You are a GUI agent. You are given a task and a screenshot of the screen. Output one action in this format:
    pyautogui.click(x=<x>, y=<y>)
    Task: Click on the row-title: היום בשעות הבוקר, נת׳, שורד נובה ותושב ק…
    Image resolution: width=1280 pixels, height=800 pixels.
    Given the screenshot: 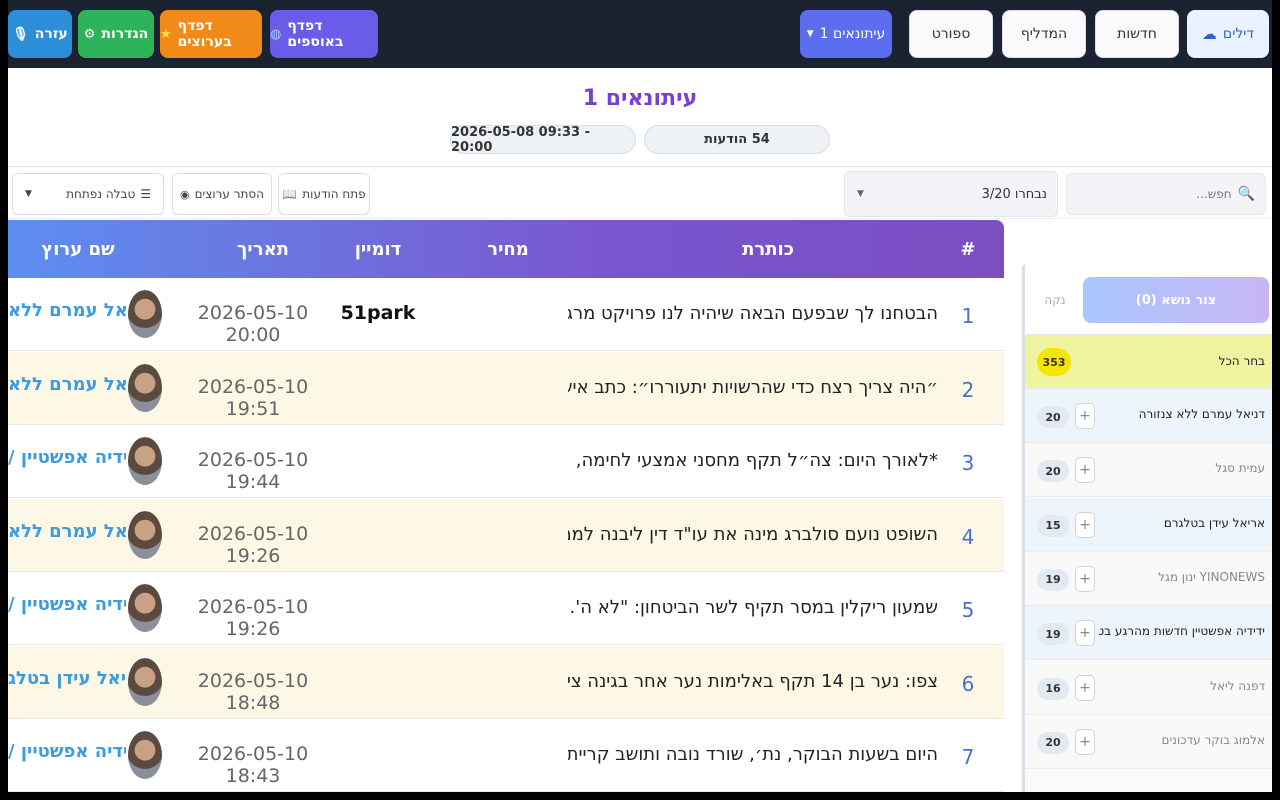 What is the action you would take?
    pyautogui.click(x=753, y=754)
    